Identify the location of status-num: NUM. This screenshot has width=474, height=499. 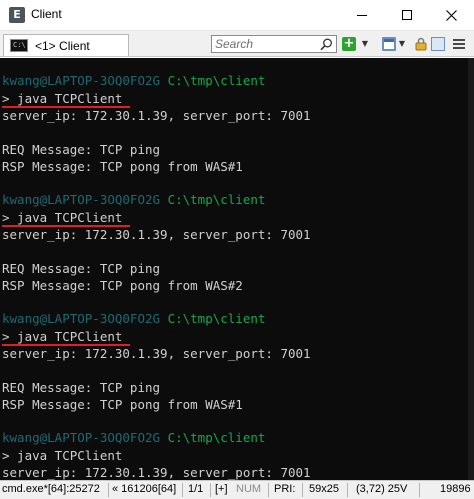
(248, 489).